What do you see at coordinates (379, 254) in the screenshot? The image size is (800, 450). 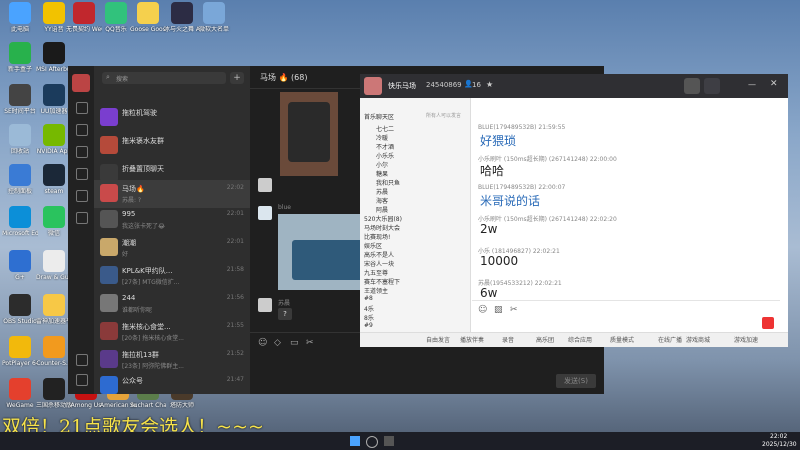 I see `channel-item: 高乐不是人` at bounding box center [379, 254].